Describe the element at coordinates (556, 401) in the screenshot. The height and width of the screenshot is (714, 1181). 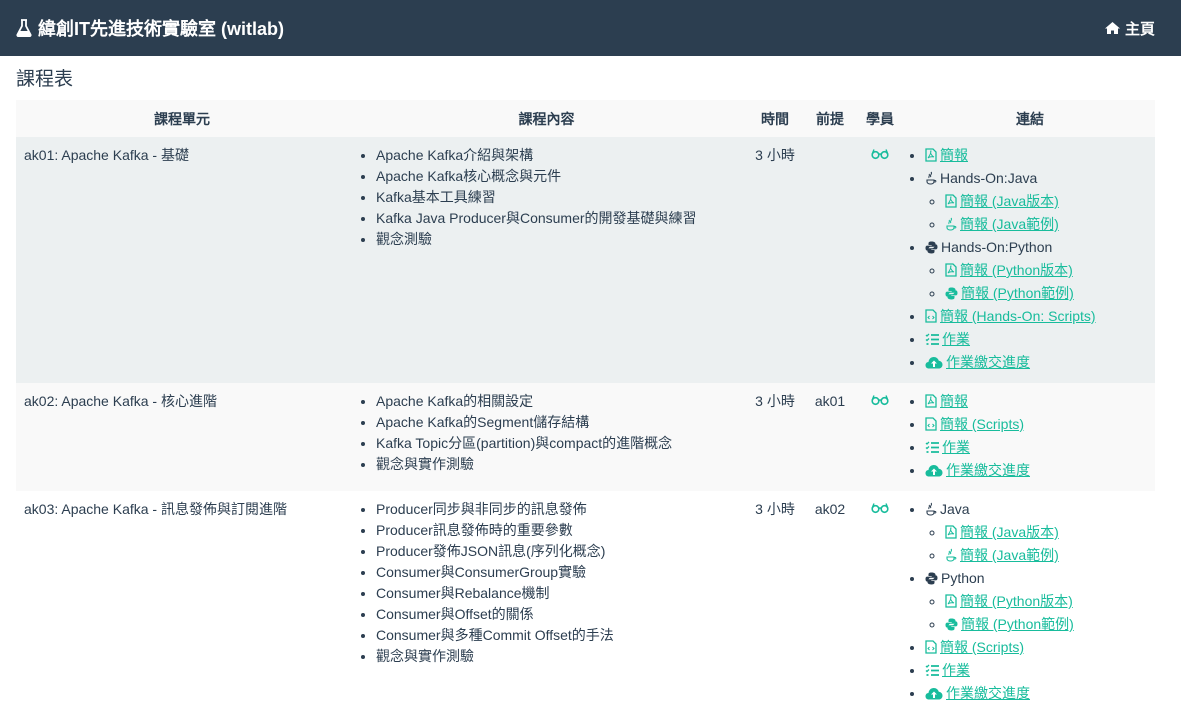
I see `list-item: Apache Kafka的相關設定` at that location.